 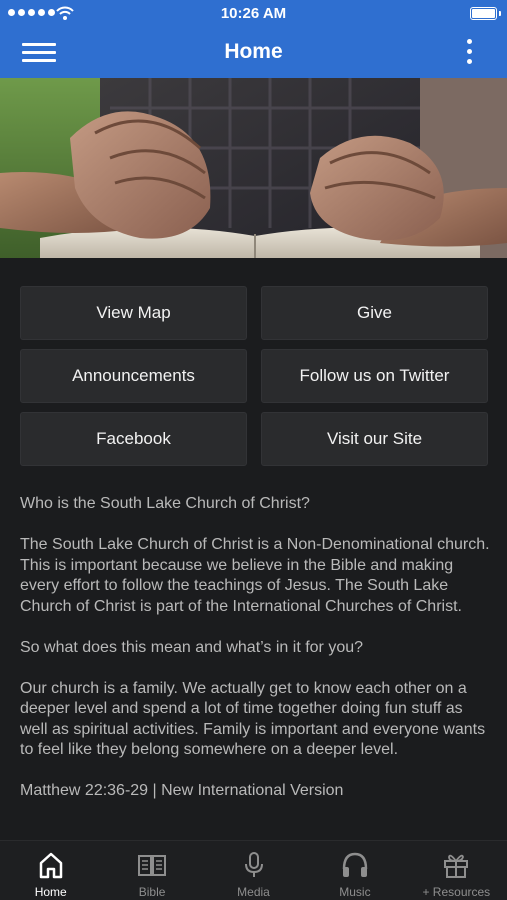 I want to click on page-title: Home, so click(x=253, y=51).